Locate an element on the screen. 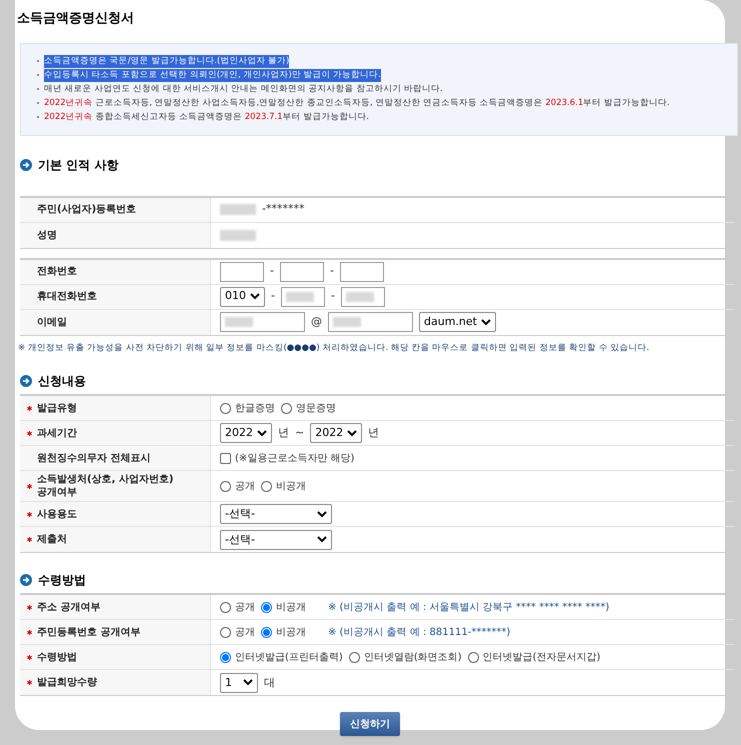  field-label: 소득발생처(상호, 사업자번호) 공개여부 is located at coordinates (105, 486).